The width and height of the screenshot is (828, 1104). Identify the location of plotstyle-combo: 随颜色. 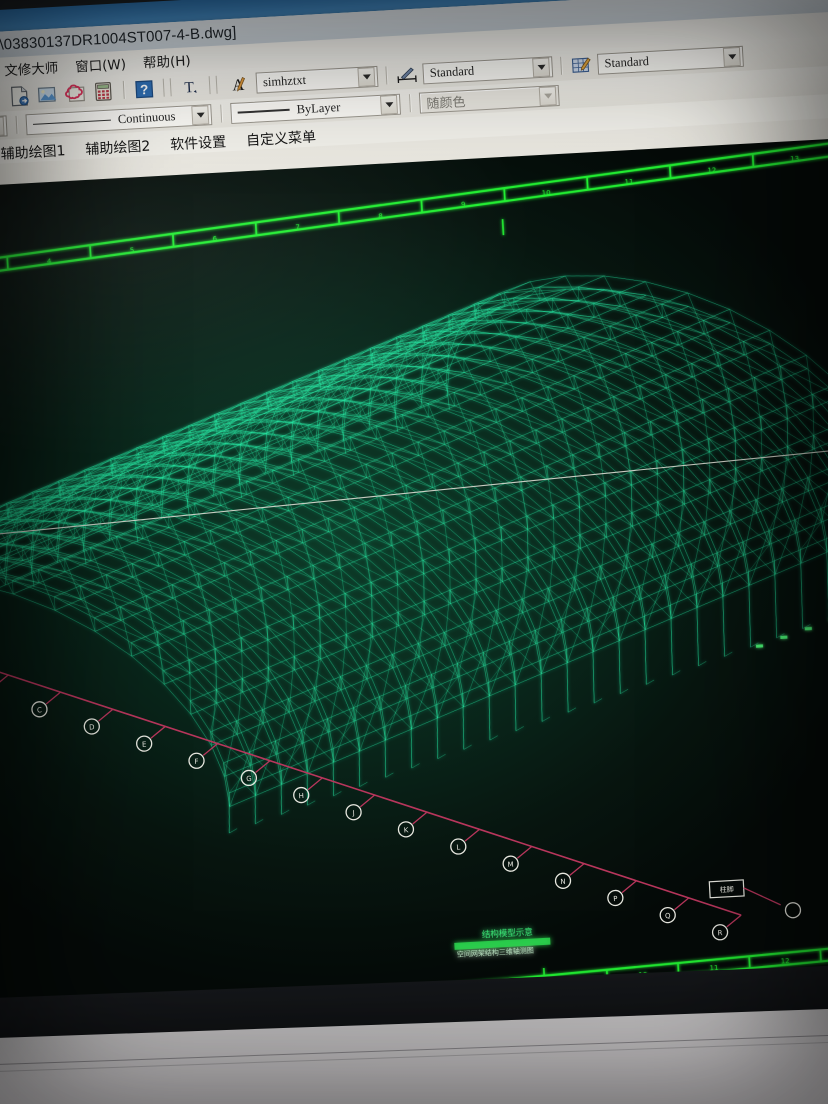
(489, 99).